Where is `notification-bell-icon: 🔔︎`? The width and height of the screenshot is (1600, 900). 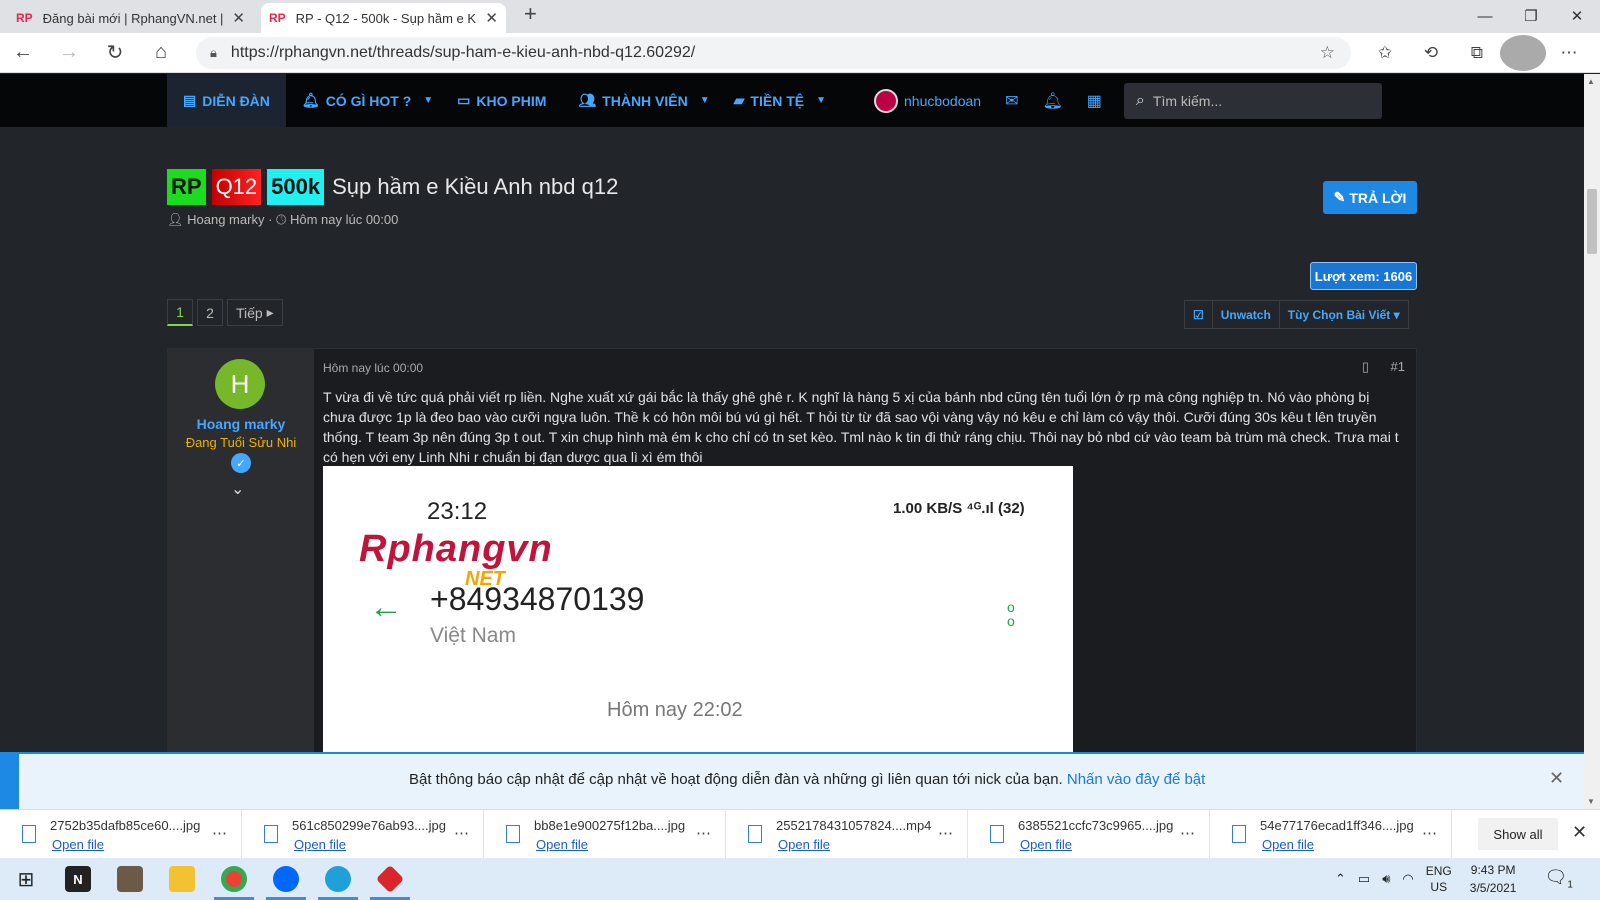
notification-bell-icon: 🔔︎ is located at coordinates (1052, 101).